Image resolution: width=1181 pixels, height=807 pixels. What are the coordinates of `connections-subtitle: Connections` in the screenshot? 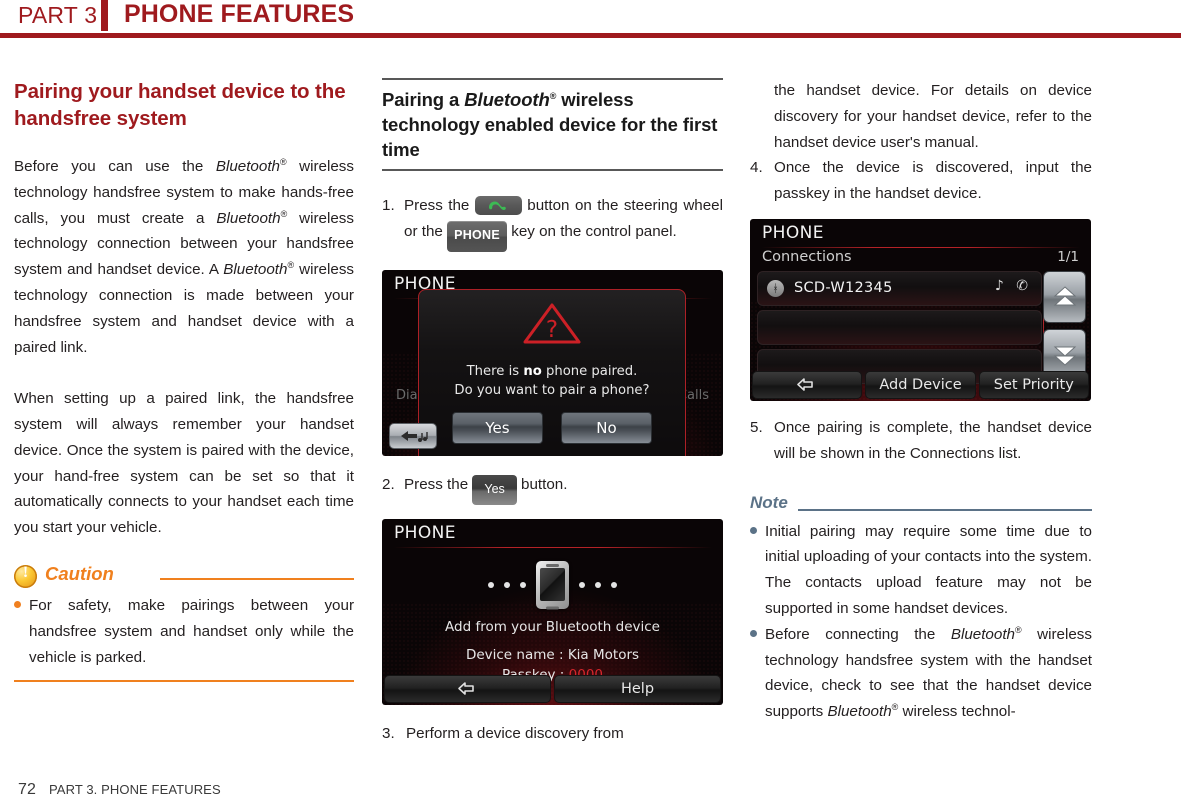 It's located at (807, 256).